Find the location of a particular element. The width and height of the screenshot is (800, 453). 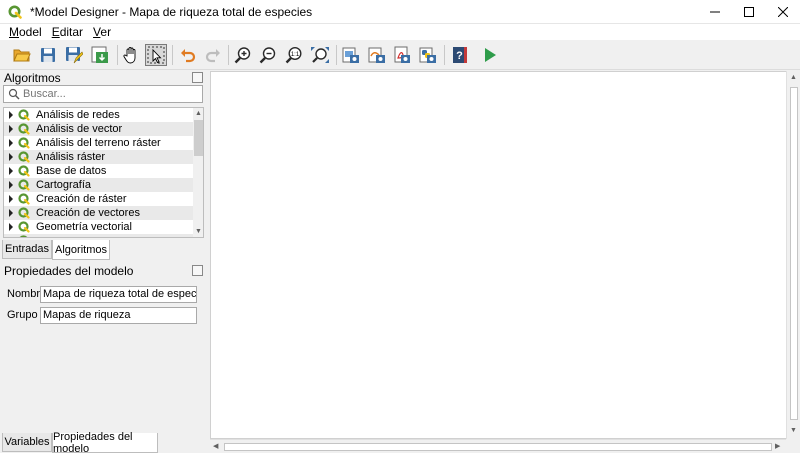

save-model-button is located at coordinates (48, 55).